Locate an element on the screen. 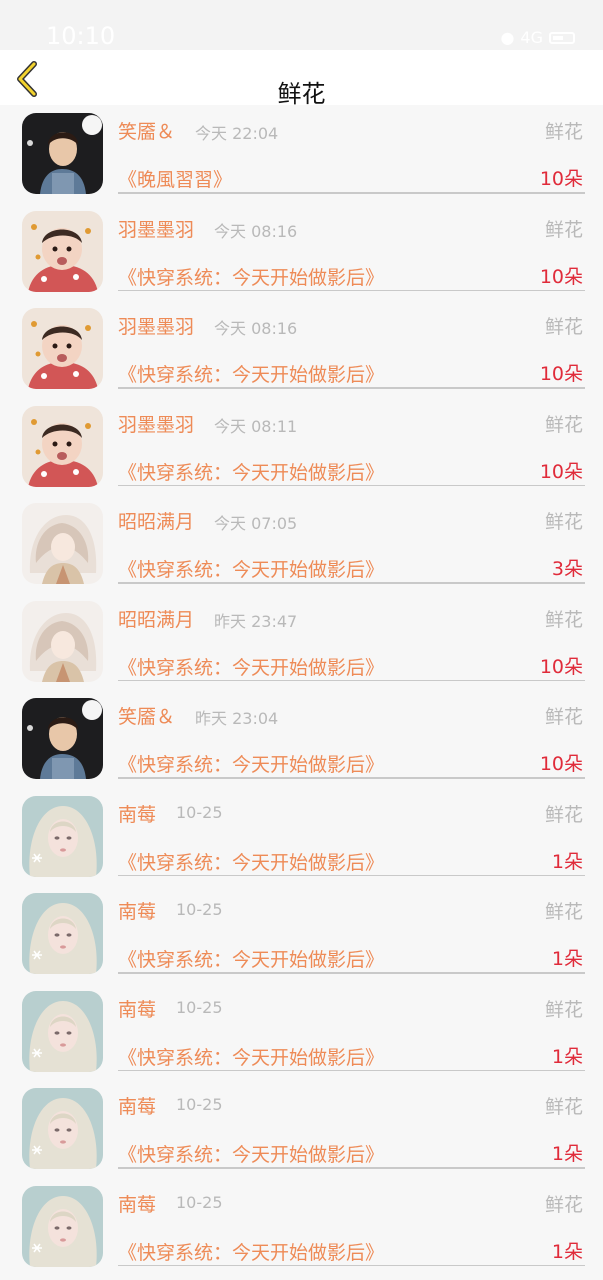 The width and height of the screenshot is (603, 1280). gift-amount: 3朵 is located at coordinates (567, 569).